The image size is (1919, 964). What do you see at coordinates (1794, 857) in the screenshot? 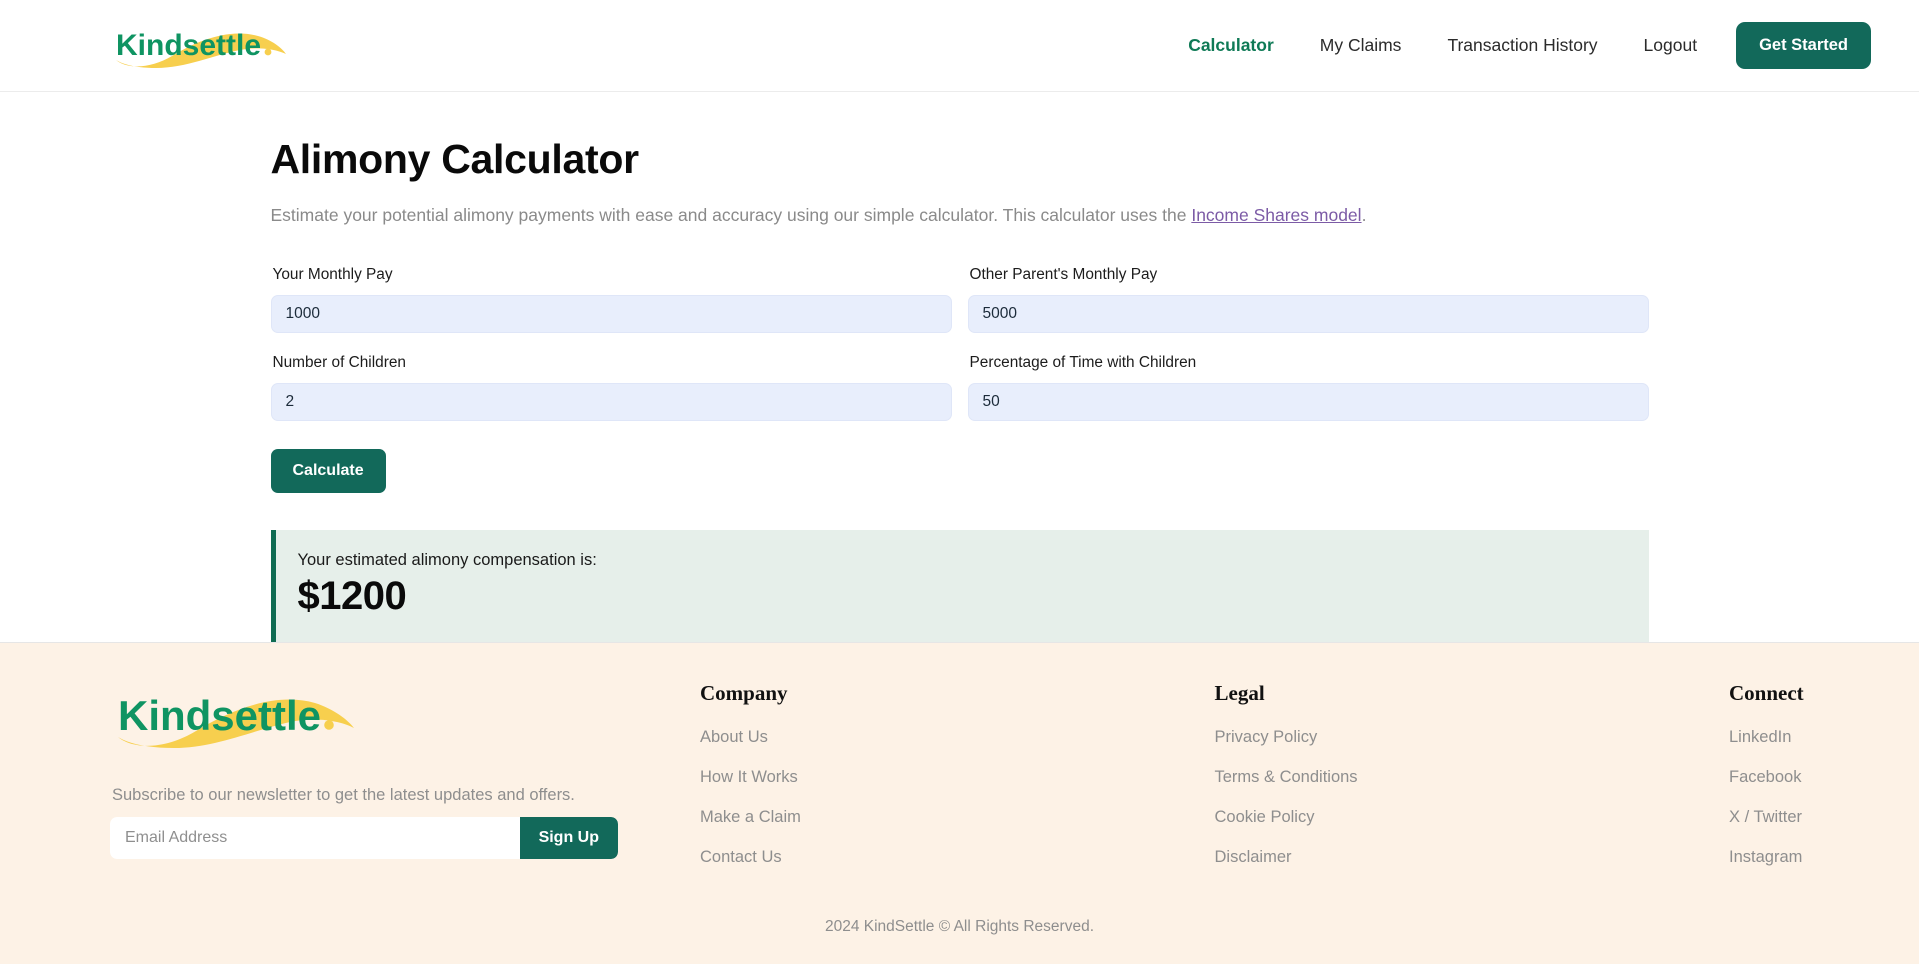
I see `footer-link-instagram: Instagram` at bounding box center [1794, 857].